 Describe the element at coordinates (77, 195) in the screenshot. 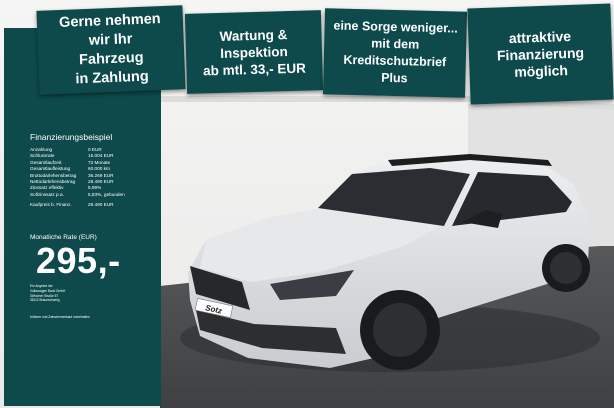

I see `financing-row: Sollzinssatz p.a. 5,83%, gebunden` at that location.